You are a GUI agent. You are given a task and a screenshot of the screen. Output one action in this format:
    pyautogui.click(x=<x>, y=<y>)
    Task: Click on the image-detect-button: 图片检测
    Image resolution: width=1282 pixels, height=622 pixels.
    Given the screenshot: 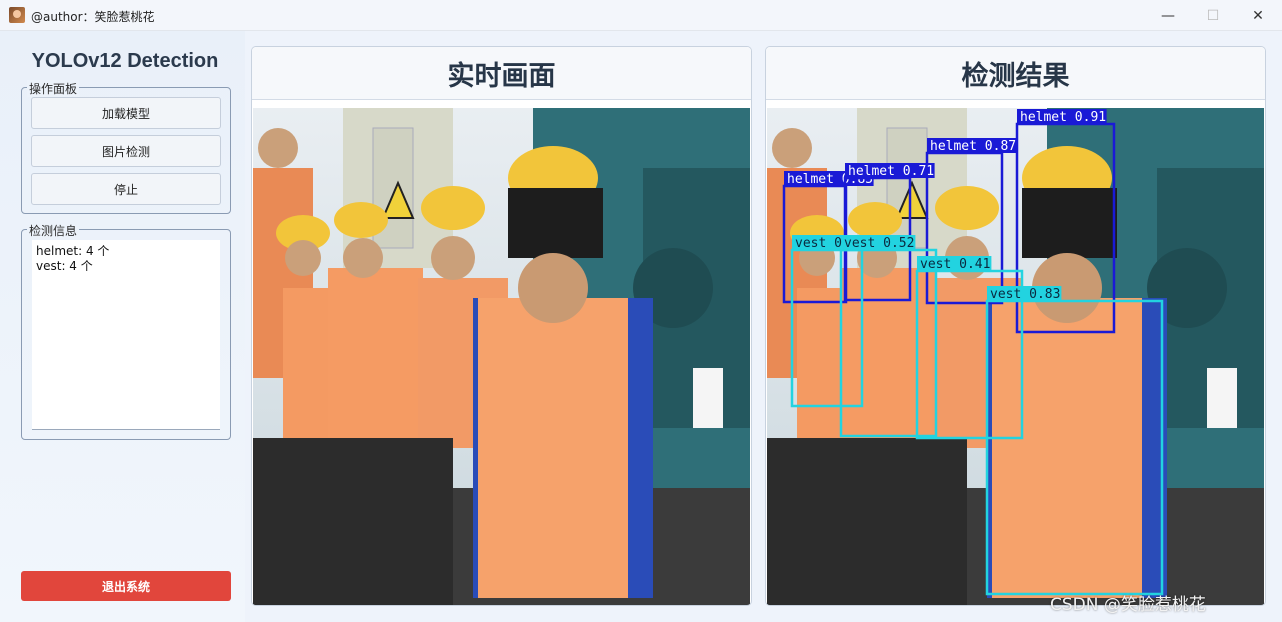 What is the action you would take?
    pyautogui.click(x=126, y=151)
    